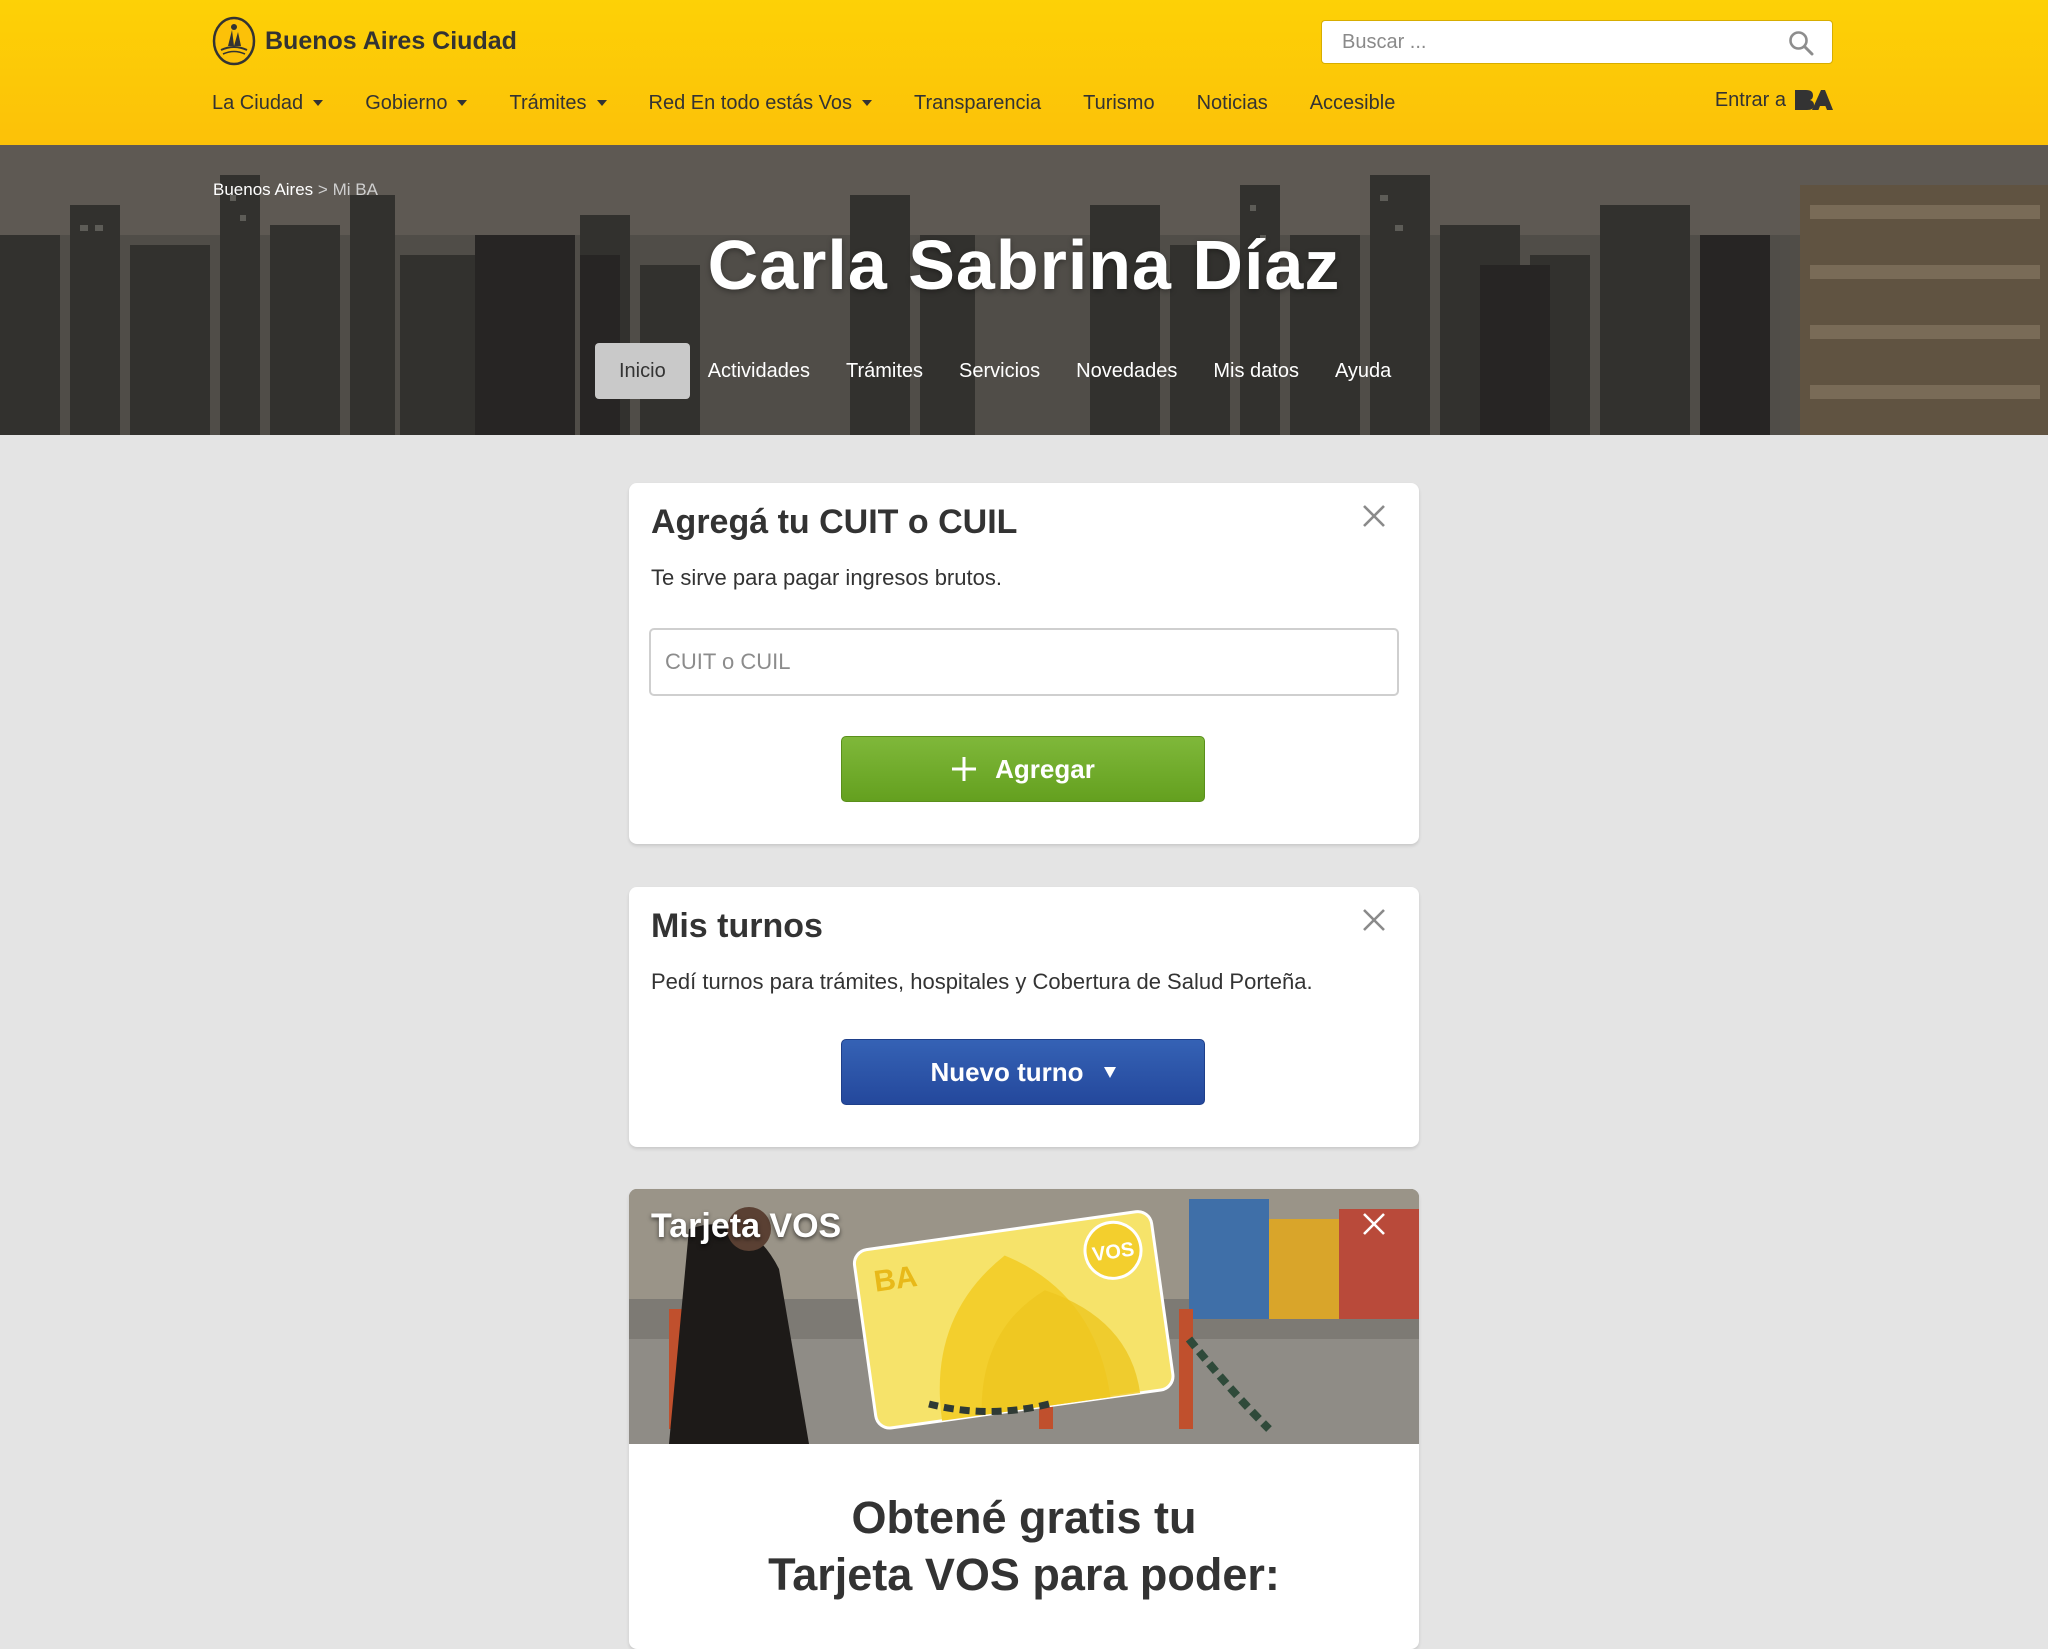 Image resolution: width=2048 pixels, height=1649 pixels. Describe the element at coordinates (896, 1279) in the screenshot. I see `ba-card-logo-text: BA` at that location.